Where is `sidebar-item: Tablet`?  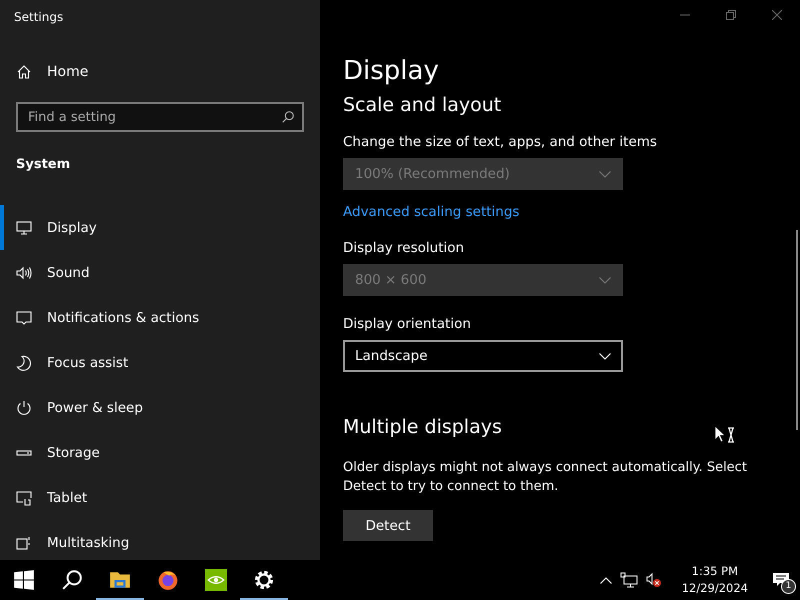 sidebar-item: Tablet is located at coordinates (160, 497).